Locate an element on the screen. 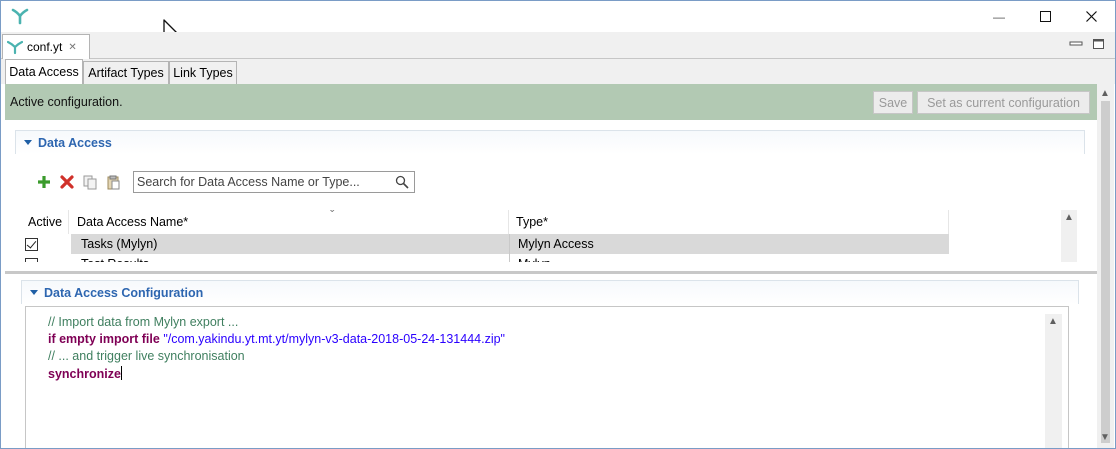 The height and width of the screenshot is (449, 1116). maximize-icon is located at coordinates (1045, 16).